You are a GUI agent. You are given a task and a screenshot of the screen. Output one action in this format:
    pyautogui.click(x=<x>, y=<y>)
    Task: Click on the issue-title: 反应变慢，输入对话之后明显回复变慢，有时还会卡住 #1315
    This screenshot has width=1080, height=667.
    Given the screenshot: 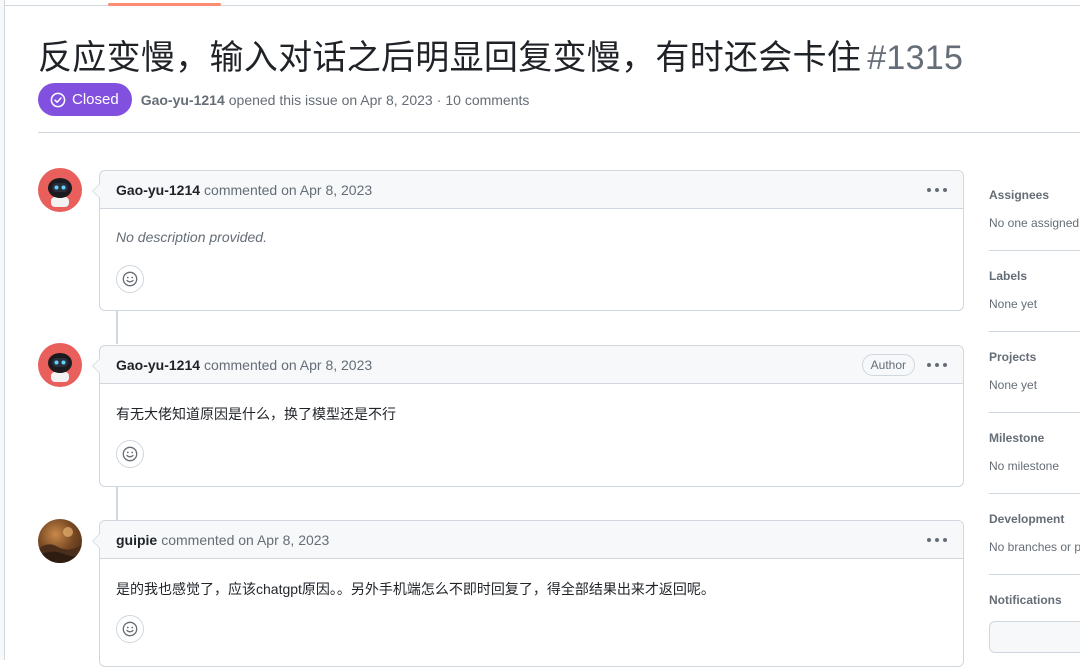 What is the action you would take?
    pyautogui.click(x=500, y=54)
    